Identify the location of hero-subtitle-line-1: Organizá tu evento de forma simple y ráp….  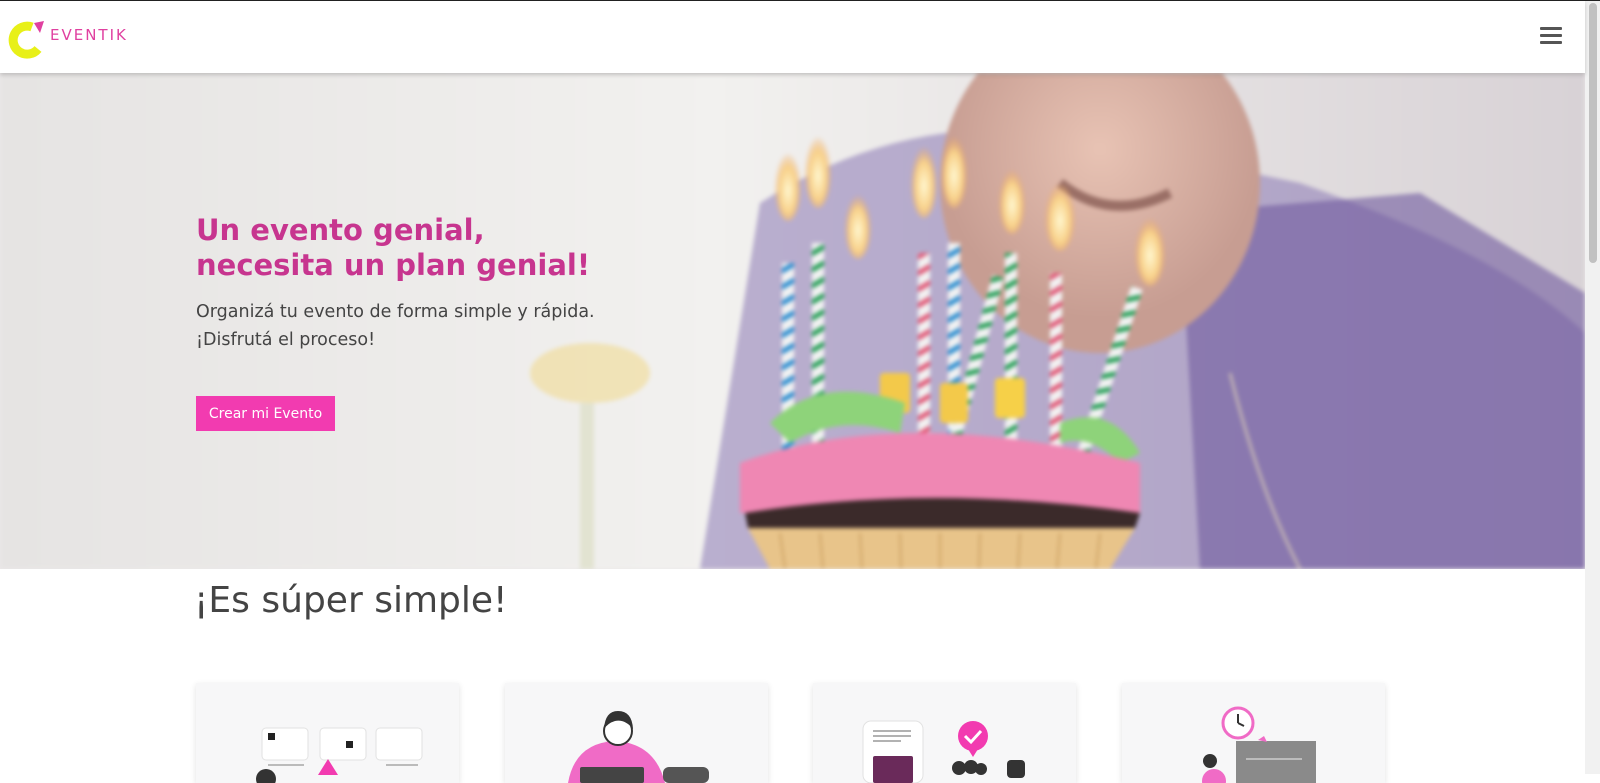
(395, 312).